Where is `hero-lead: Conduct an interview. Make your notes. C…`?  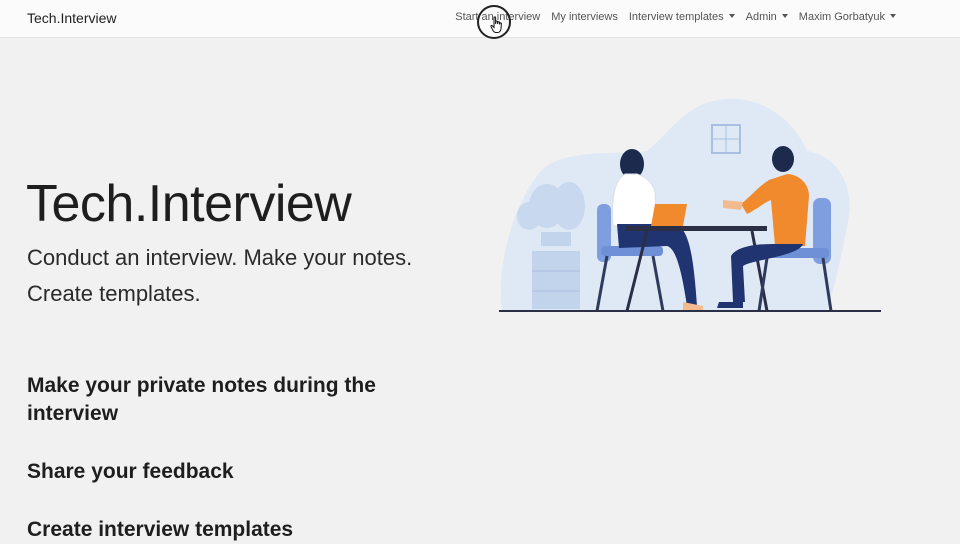 hero-lead: Conduct an interview. Make your notes. C… is located at coordinates (220, 275).